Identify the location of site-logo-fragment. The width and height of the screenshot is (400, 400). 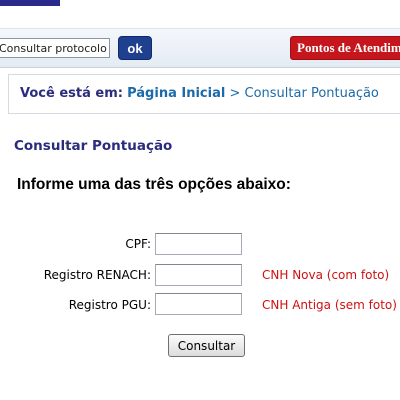
(30, 3).